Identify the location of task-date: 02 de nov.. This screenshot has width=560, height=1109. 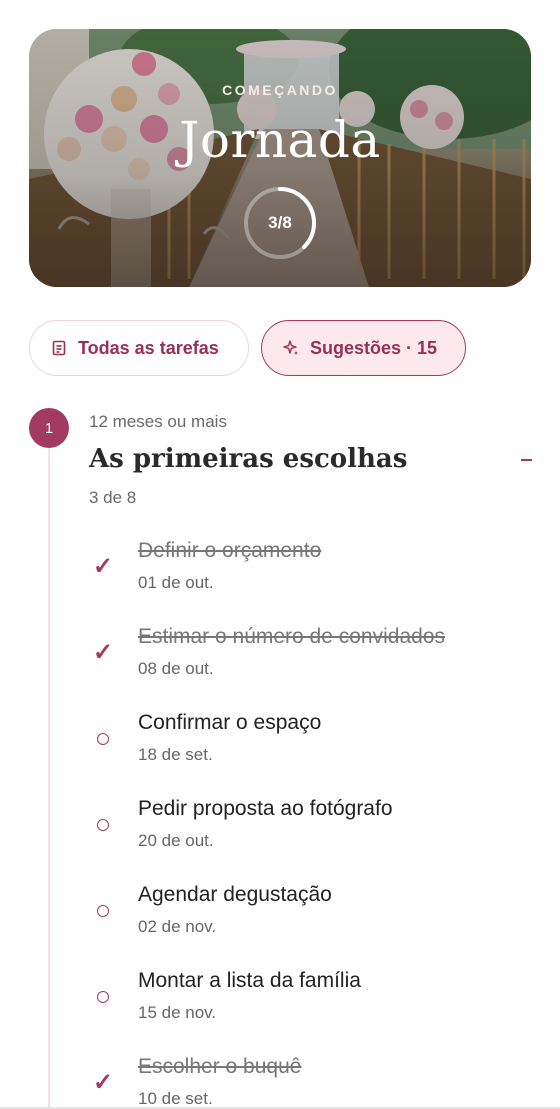
(177, 926).